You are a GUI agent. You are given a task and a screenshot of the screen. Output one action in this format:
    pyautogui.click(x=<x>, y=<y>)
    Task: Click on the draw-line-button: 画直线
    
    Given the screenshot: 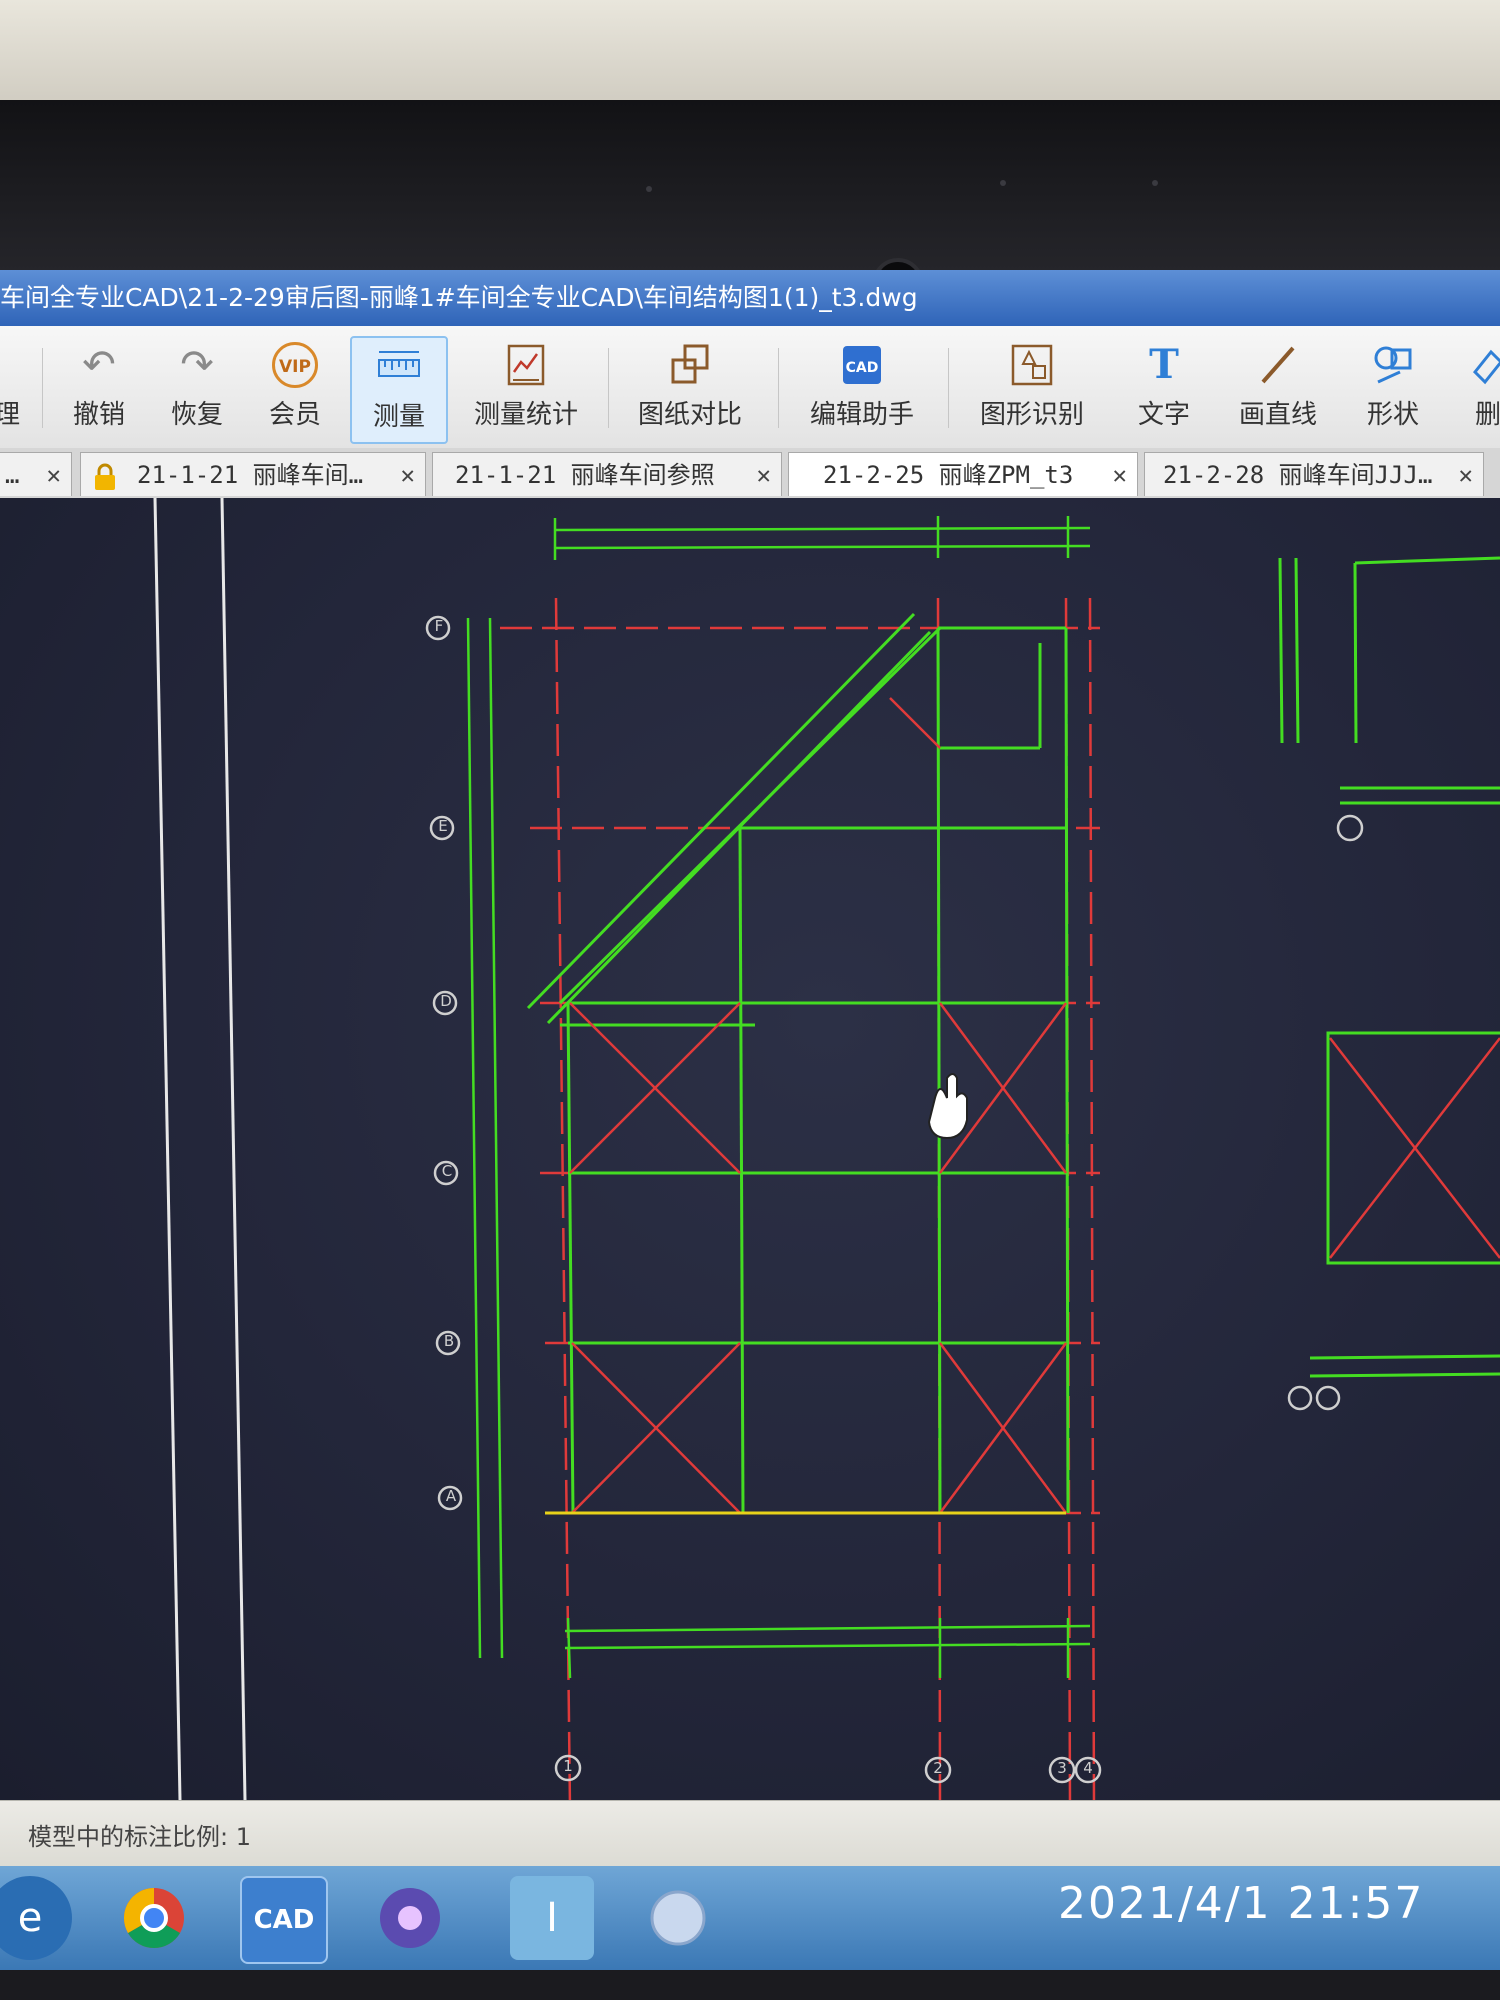 What is the action you would take?
    pyautogui.click(x=1278, y=388)
    